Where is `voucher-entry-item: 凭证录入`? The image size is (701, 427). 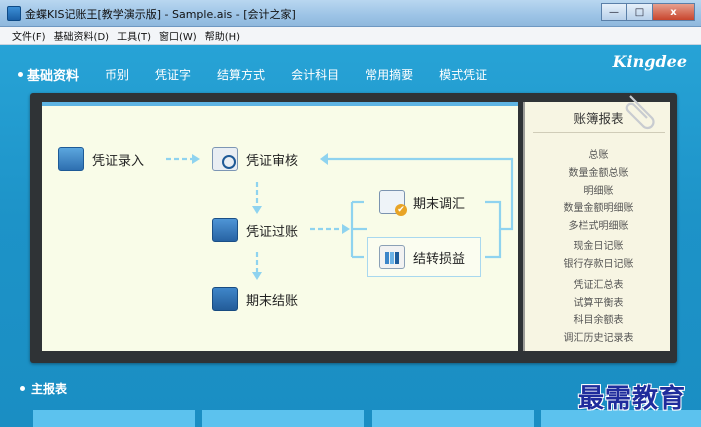
voucher-entry-item: 凭证录入 is located at coordinates (101, 159).